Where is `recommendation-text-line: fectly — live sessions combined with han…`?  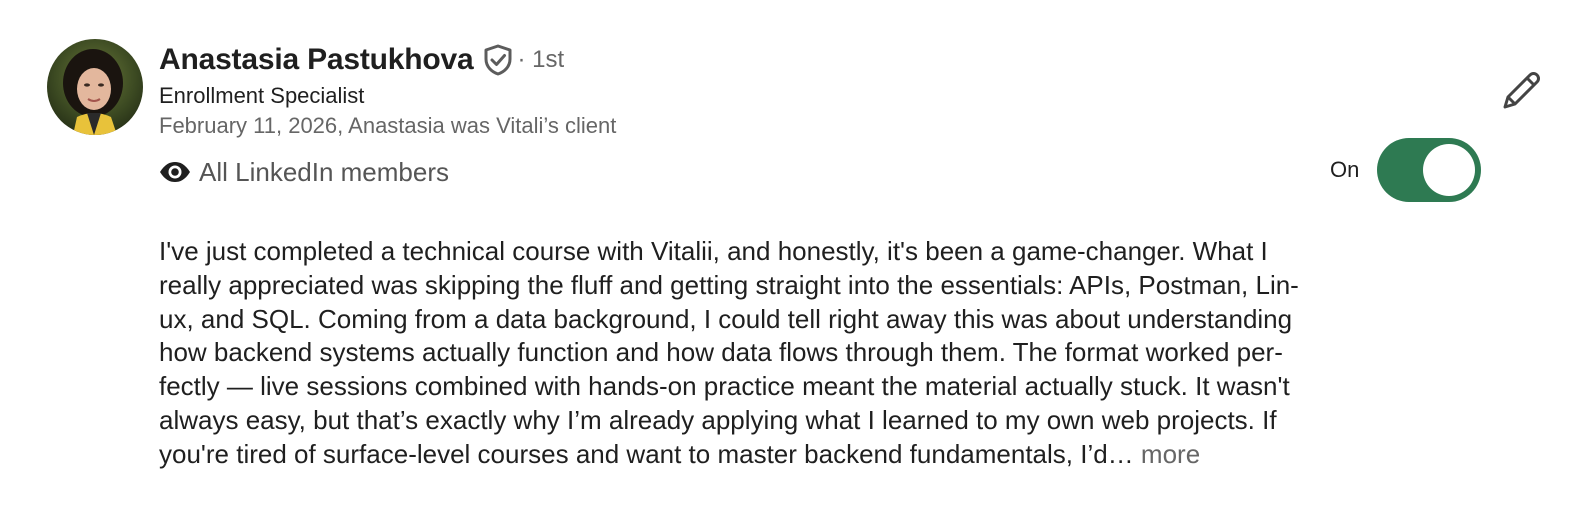
recommendation-text-line: fectly — live sessions combined with han… is located at coordinates (724, 386).